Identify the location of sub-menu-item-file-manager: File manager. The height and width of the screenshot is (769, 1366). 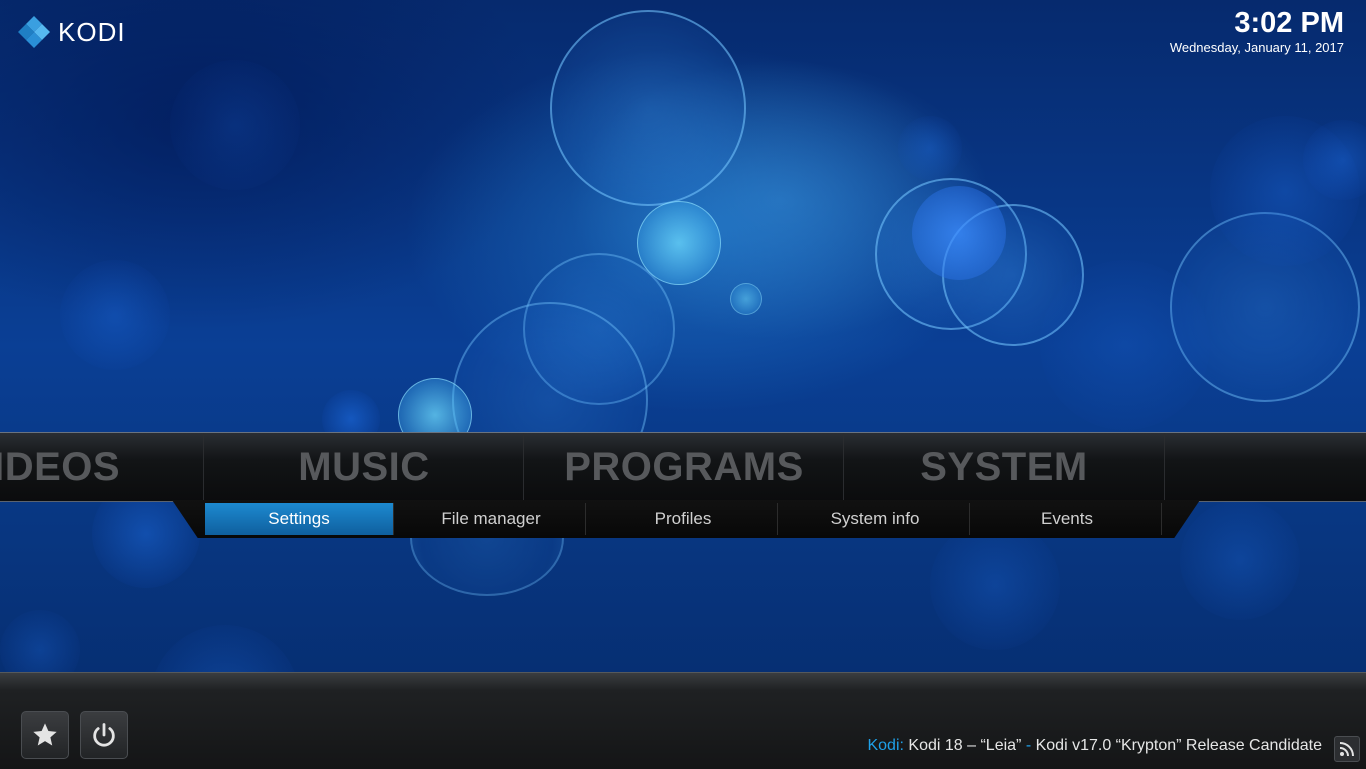
(491, 519).